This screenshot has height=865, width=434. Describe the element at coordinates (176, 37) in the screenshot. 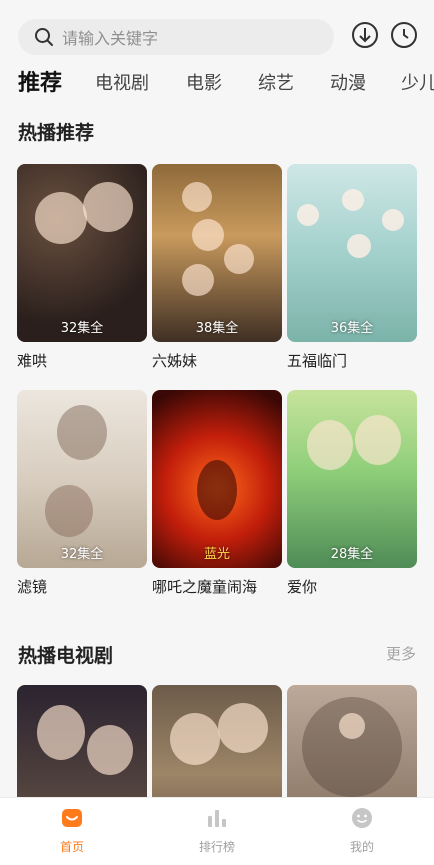

I see `search-bar: 请输入关键字` at that location.